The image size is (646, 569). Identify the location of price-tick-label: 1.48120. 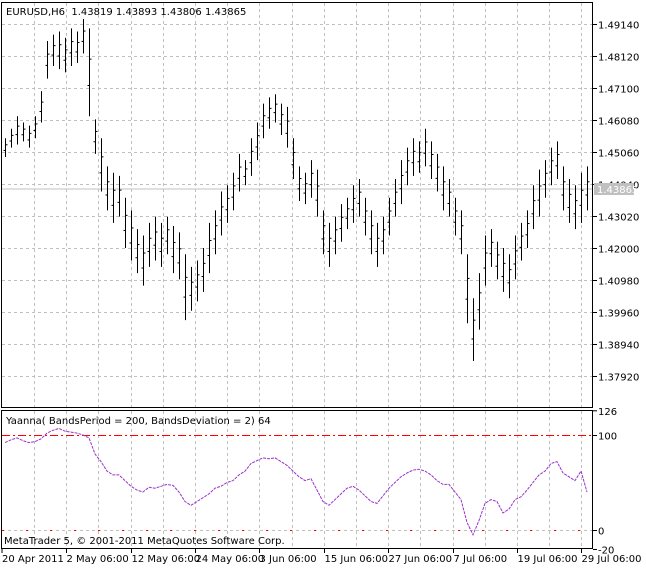
(618, 58).